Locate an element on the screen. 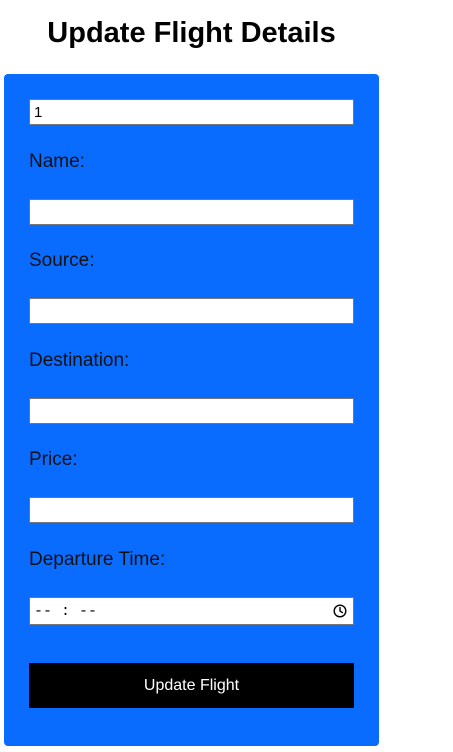 Image resolution: width=453 pixels, height=752 pixels. page-title: Update Flight Details is located at coordinates (191, 33).